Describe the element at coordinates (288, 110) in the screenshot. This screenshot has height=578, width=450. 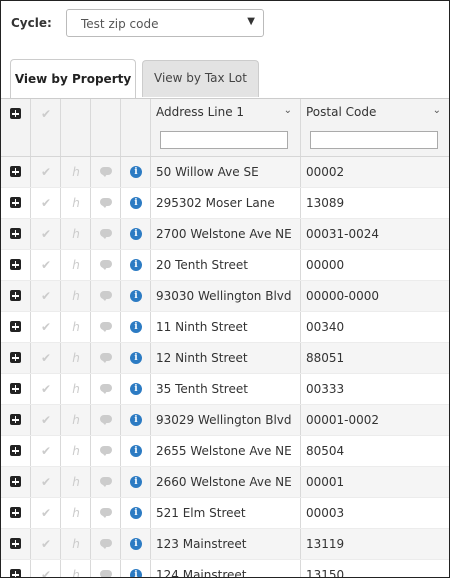
I see `chevron-down-icon: ⌄` at that location.